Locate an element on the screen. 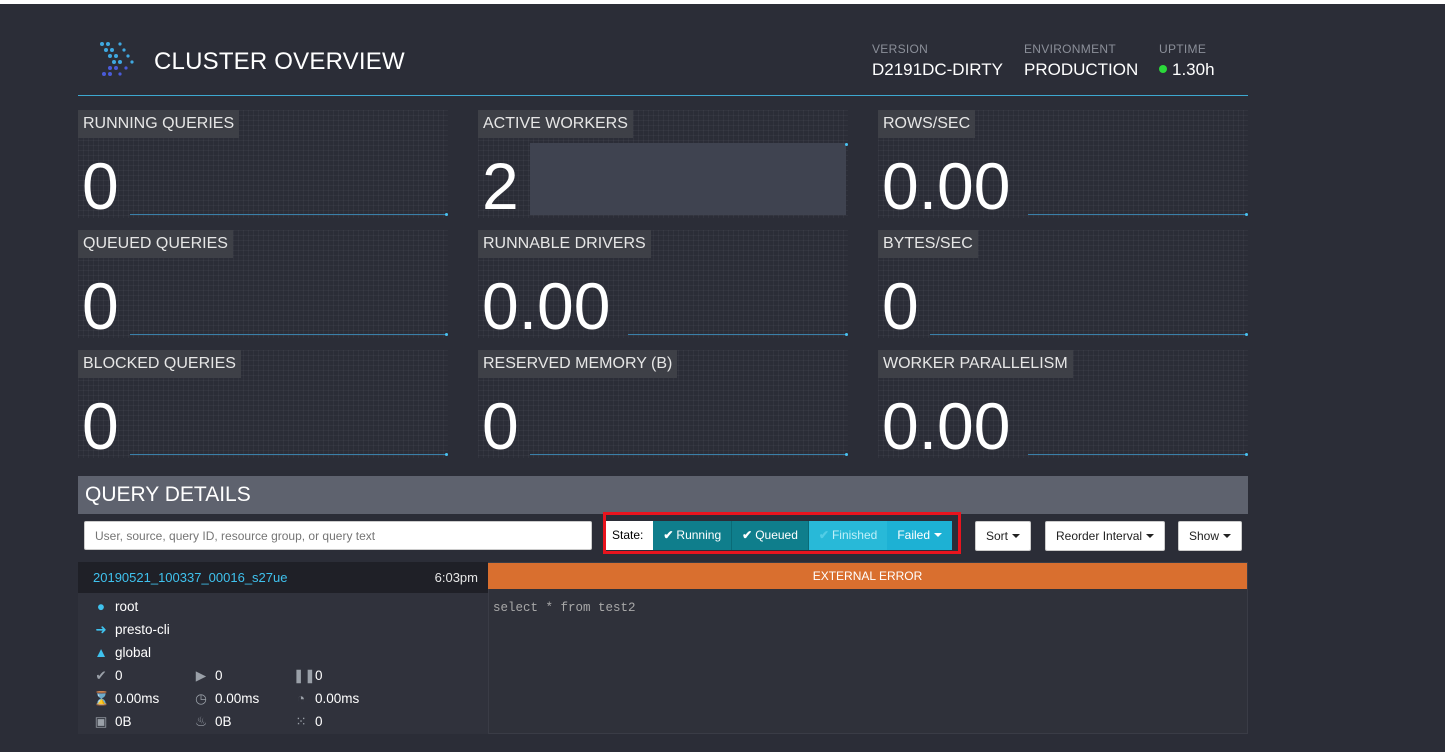 This screenshot has height=752, width=1445. source-value: presto-cli is located at coordinates (142, 629).